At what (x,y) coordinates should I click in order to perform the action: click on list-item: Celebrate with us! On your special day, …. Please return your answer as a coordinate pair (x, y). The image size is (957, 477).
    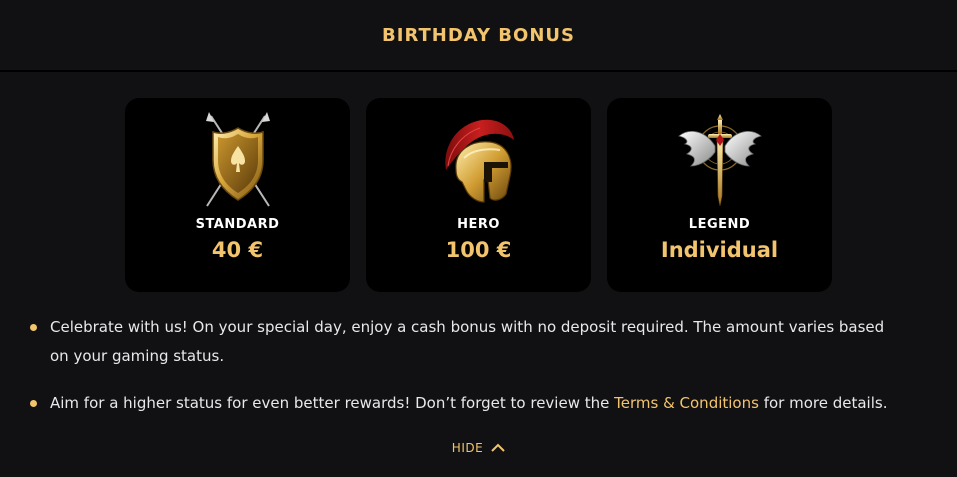
    Looking at the image, I should click on (468, 341).